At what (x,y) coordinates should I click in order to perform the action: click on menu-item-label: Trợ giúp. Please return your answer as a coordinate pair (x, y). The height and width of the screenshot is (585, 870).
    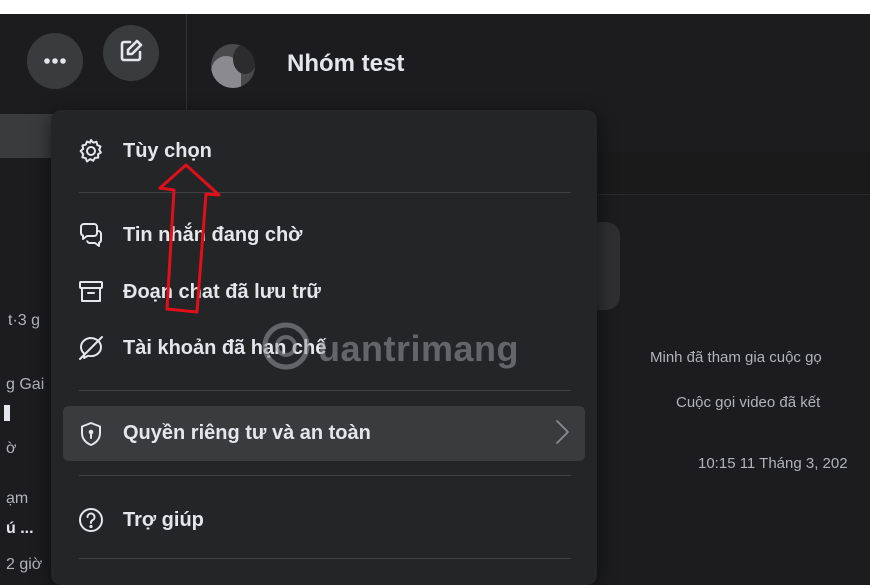
    Looking at the image, I should click on (163, 519).